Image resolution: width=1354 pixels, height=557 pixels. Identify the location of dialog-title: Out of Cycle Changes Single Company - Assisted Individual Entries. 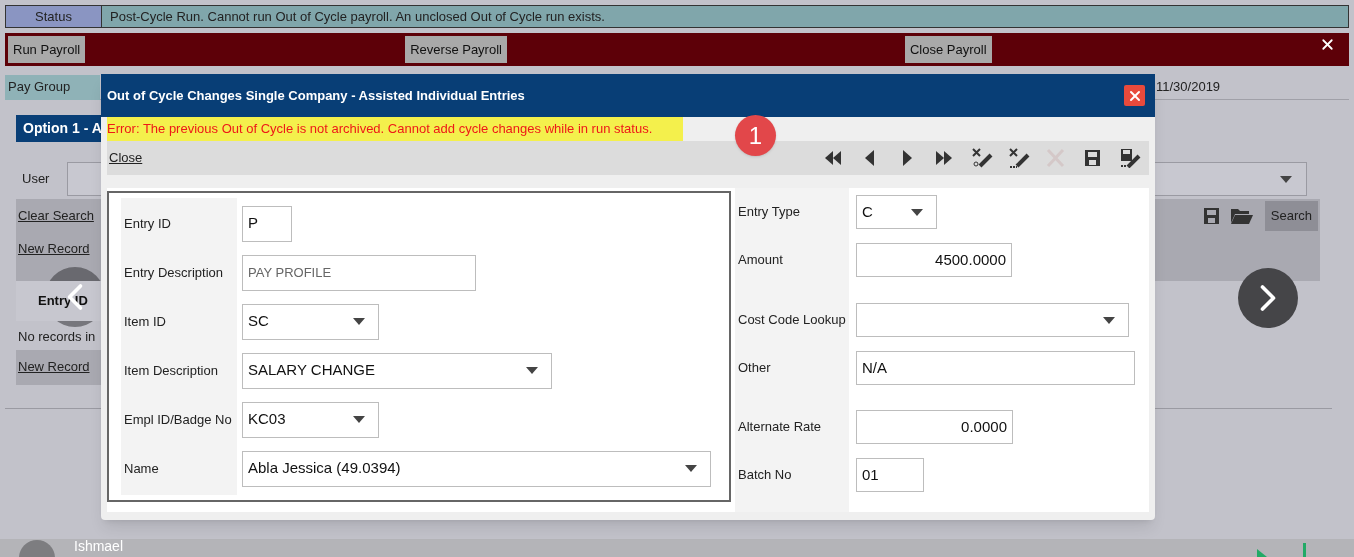
(316, 95).